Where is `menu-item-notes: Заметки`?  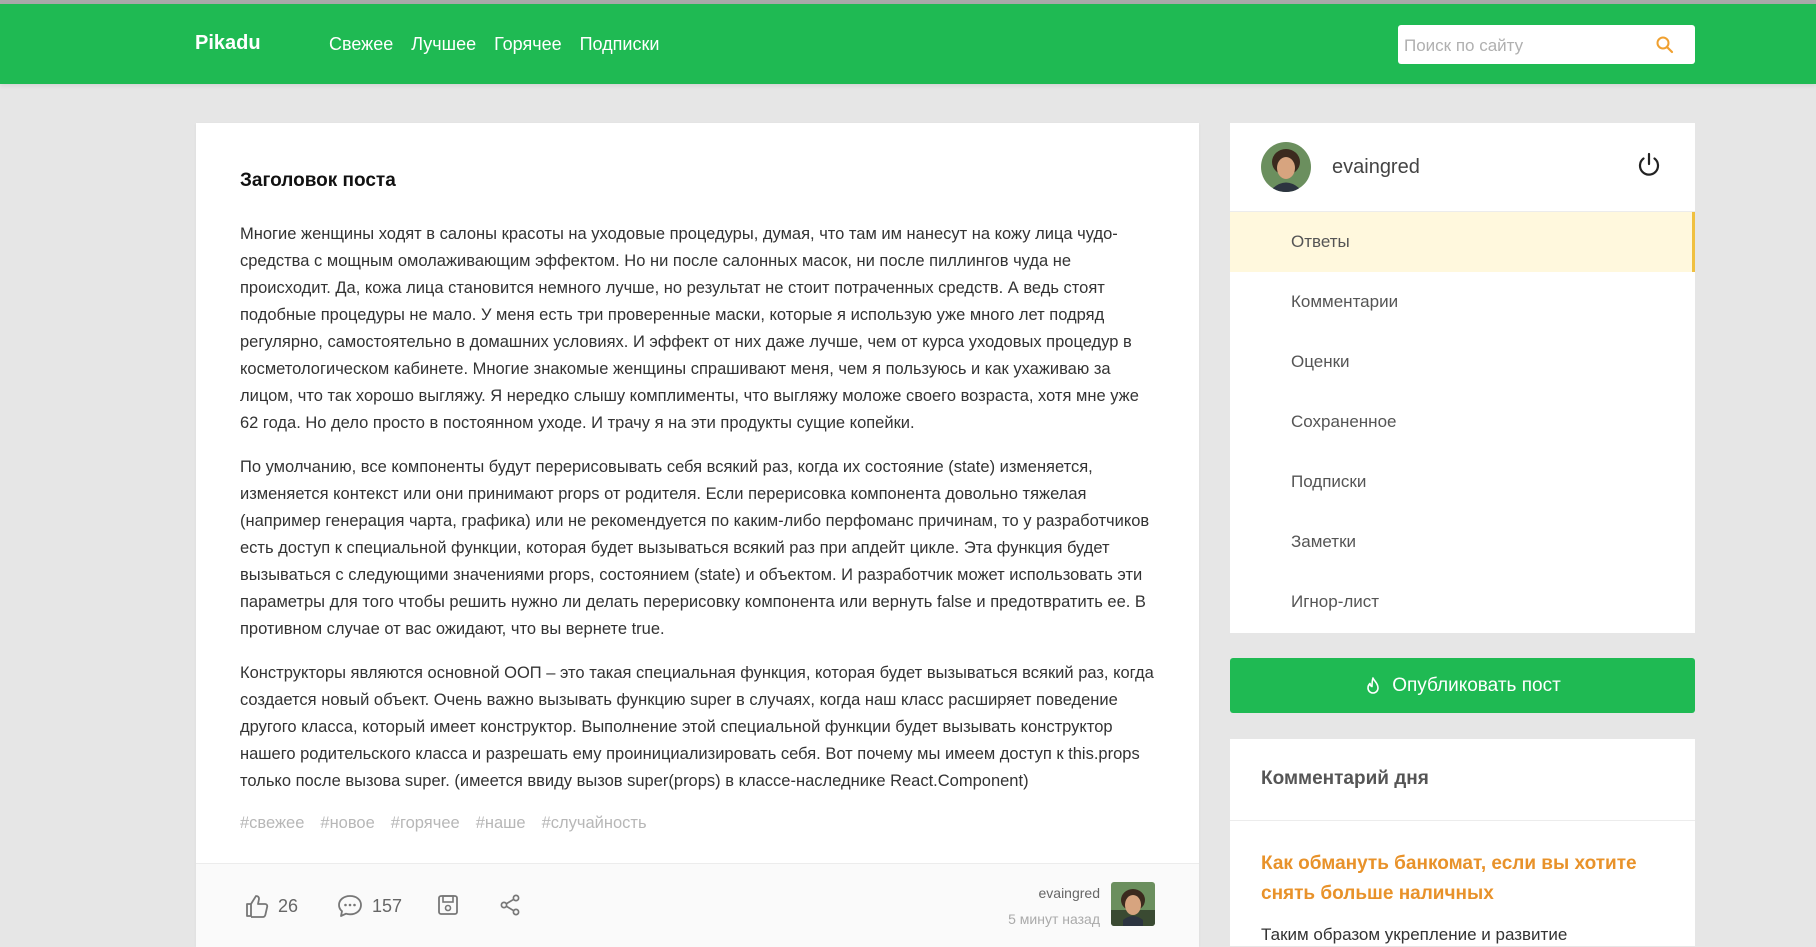 menu-item-notes: Заметки is located at coordinates (1462, 542).